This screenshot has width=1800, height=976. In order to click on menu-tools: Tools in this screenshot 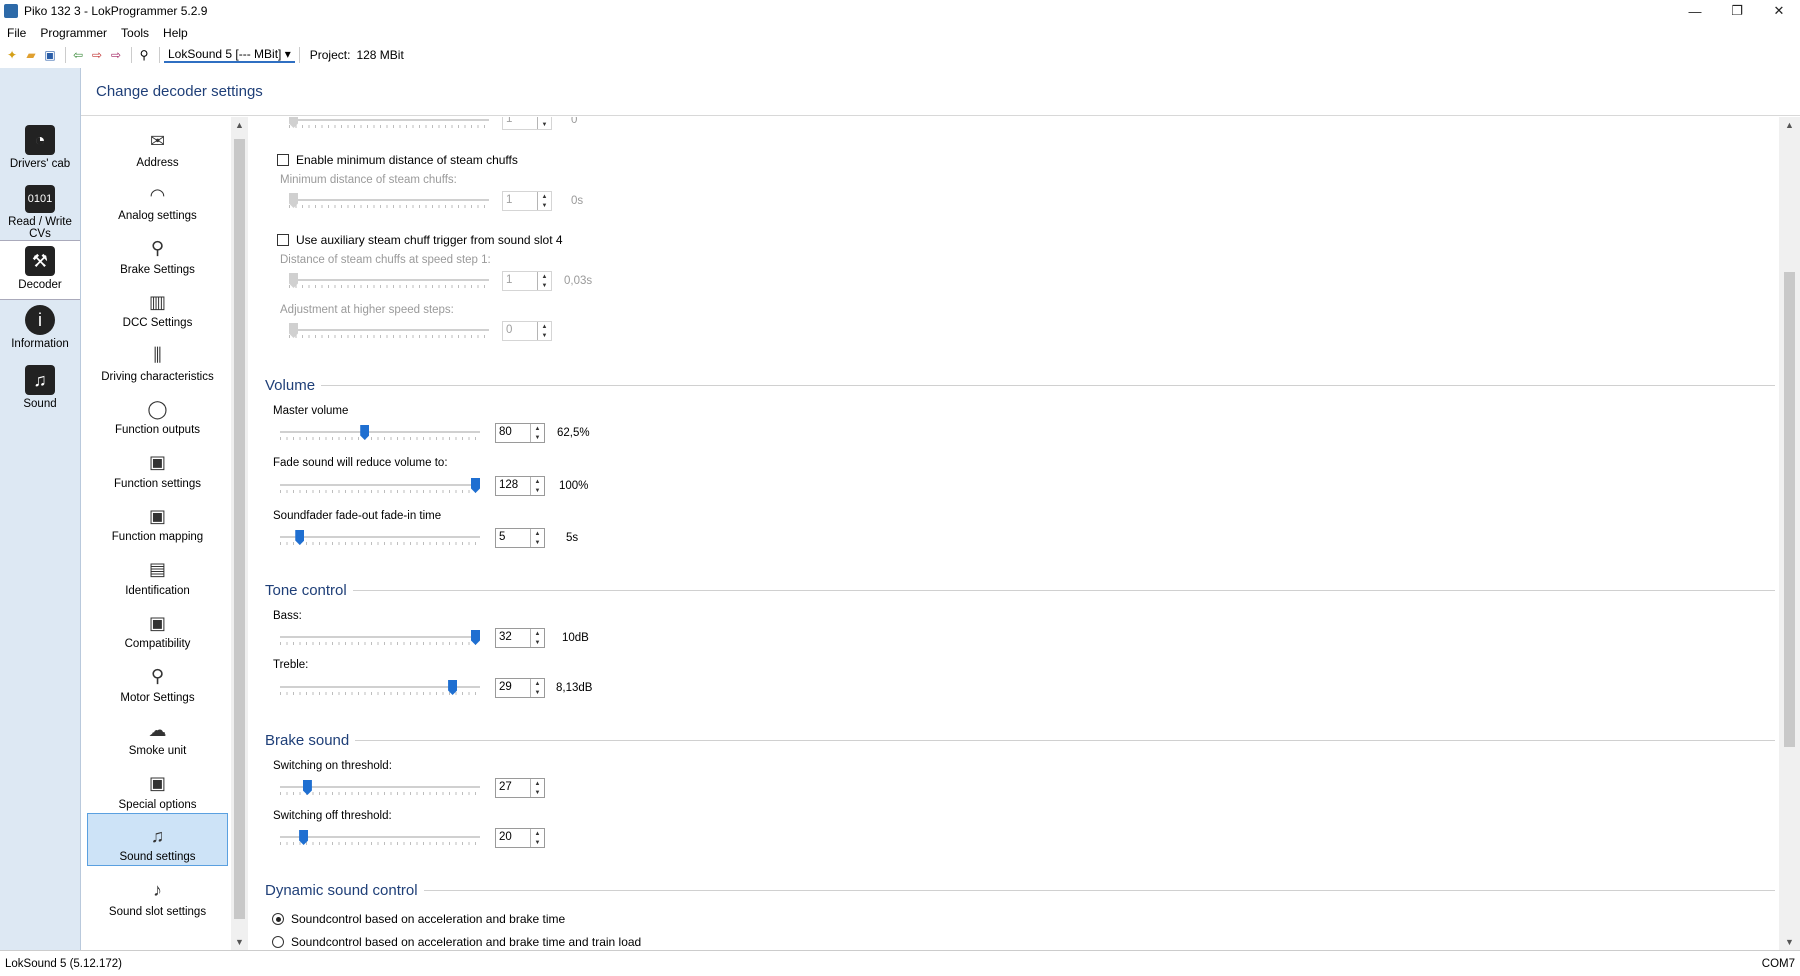, I will do `click(135, 33)`.